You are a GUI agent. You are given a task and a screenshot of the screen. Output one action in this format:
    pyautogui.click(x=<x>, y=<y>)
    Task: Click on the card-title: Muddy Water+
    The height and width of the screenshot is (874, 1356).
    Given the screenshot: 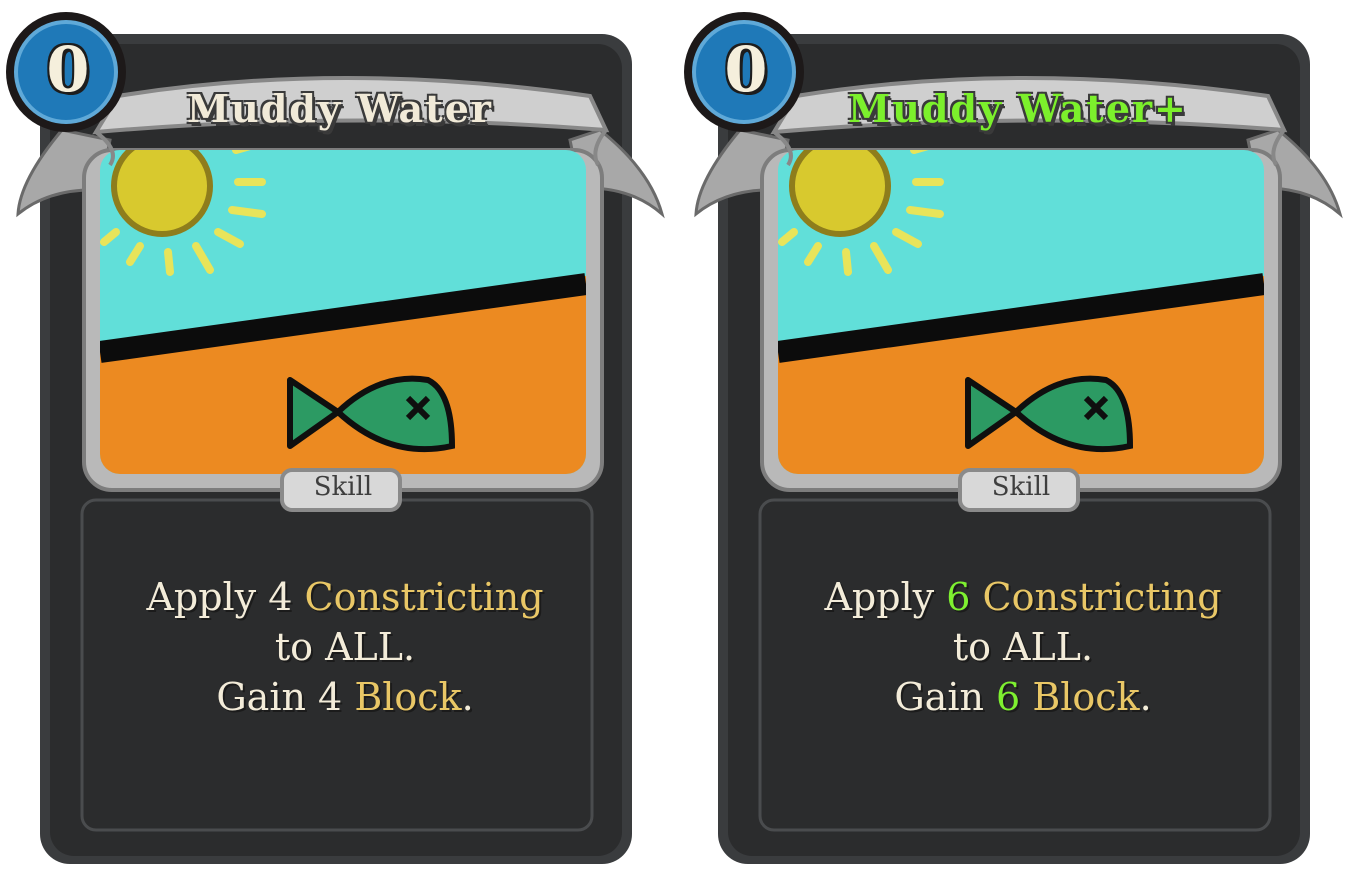 What is the action you would take?
    pyautogui.click(x=1018, y=108)
    